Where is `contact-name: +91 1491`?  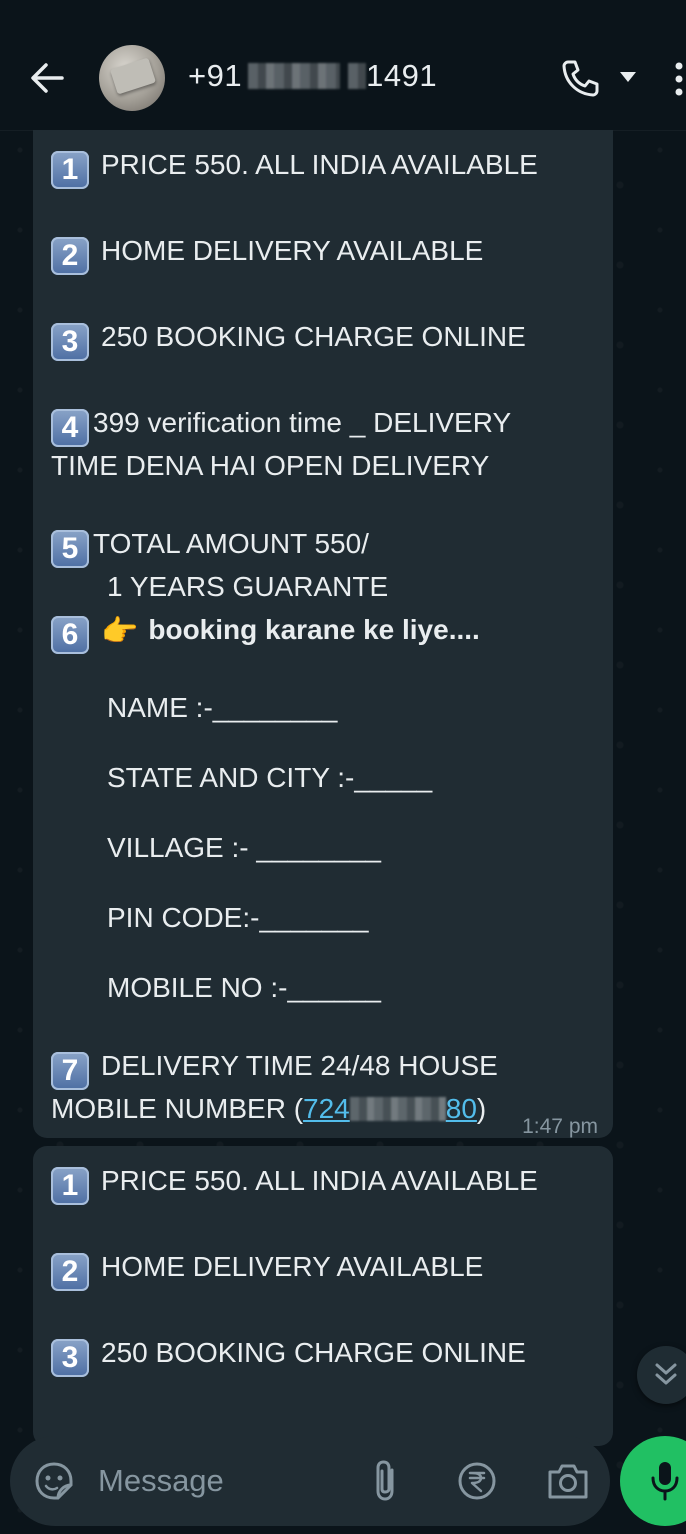 contact-name: +91 1491 is located at coordinates (312, 76).